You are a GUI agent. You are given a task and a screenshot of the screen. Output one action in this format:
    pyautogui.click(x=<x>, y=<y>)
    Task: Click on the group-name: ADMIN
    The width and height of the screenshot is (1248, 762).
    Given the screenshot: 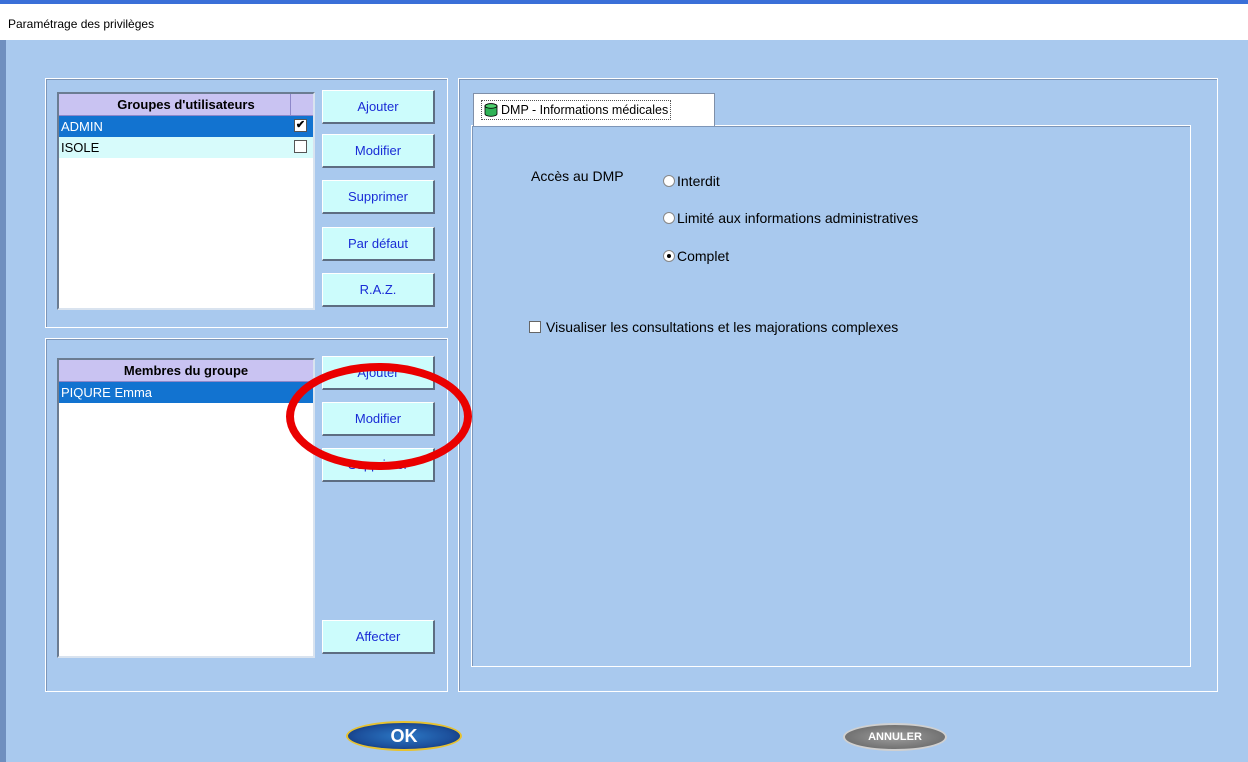 What is the action you would take?
    pyautogui.click(x=82, y=126)
    